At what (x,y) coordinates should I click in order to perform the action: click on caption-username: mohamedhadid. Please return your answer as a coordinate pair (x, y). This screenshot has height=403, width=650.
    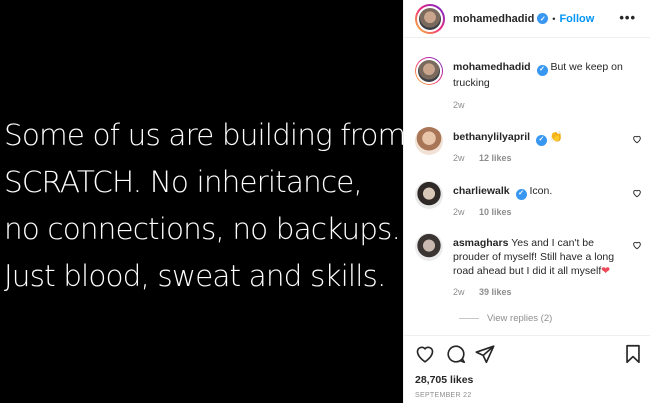
    Looking at the image, I should click on (492, 67).